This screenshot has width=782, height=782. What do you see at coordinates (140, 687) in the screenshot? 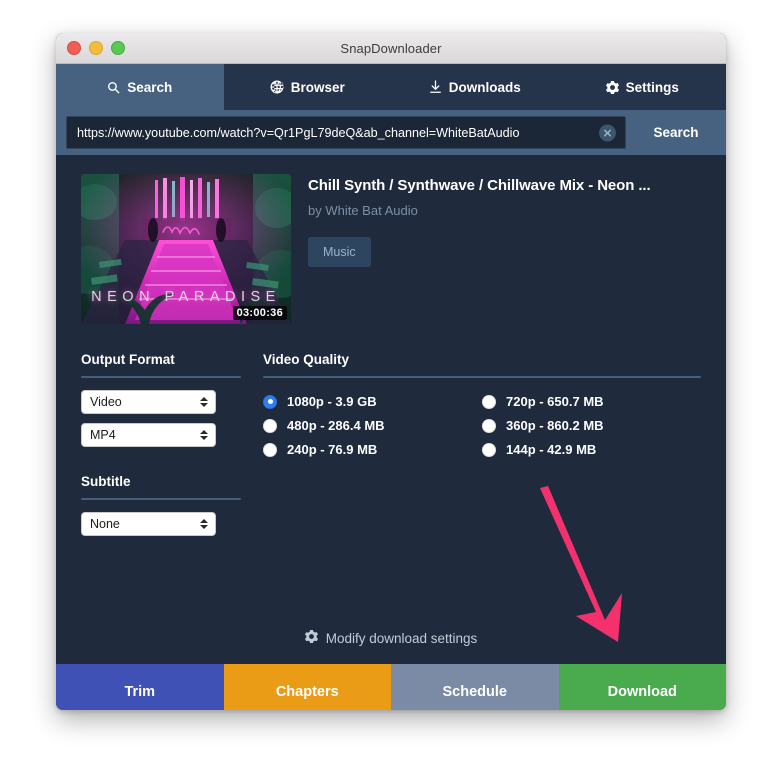
I see `trim-button: Trim` at bounding box center [140, 687].